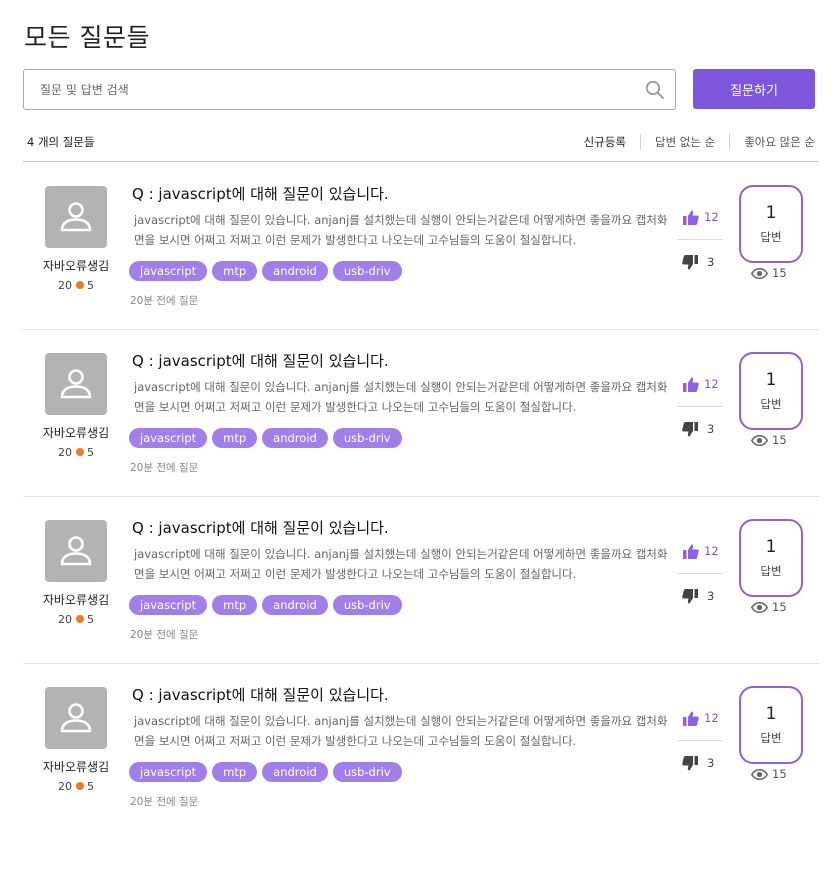 The width and height of the screenshot is (833, 880). I want to click on thumbs-up-icon, so click(691, 718).